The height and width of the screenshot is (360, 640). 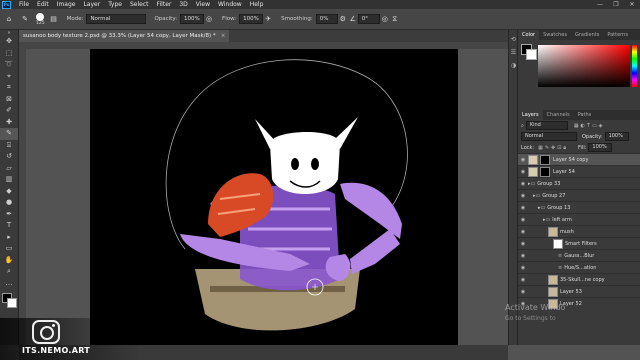 What do you see at coordinates (579, 291) in the screenshot?
I see `layer-row: ◉ Layer 53` at bounding box center [579, 291].